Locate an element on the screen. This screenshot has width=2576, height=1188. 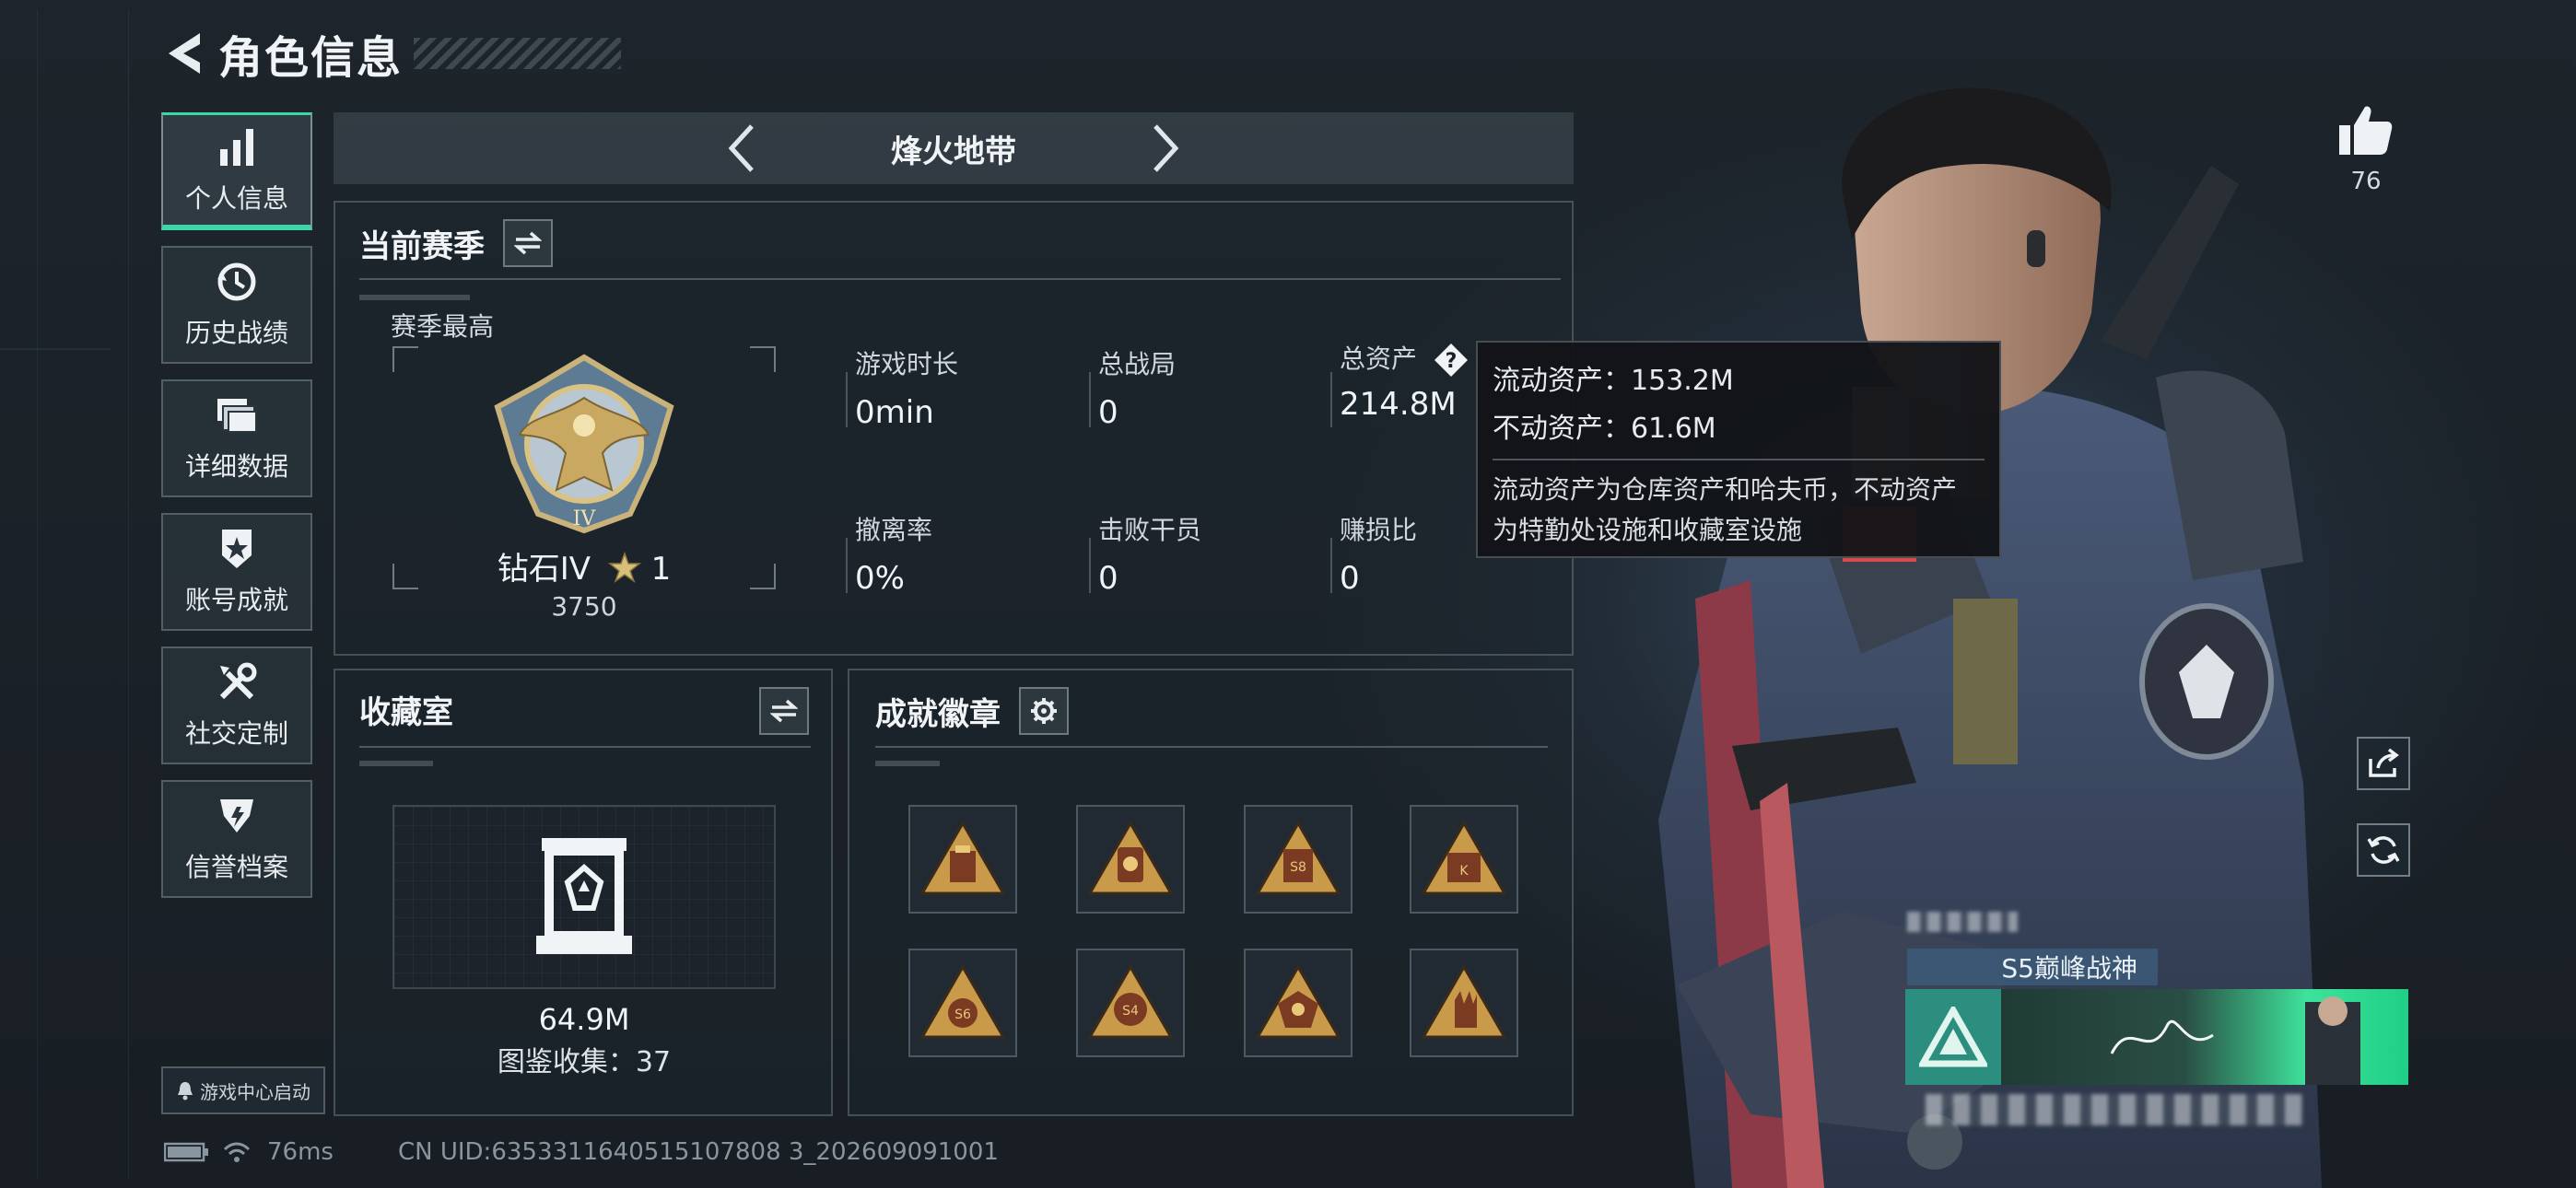
triangle-logo-icon is located at coordinates (1953, 1037).